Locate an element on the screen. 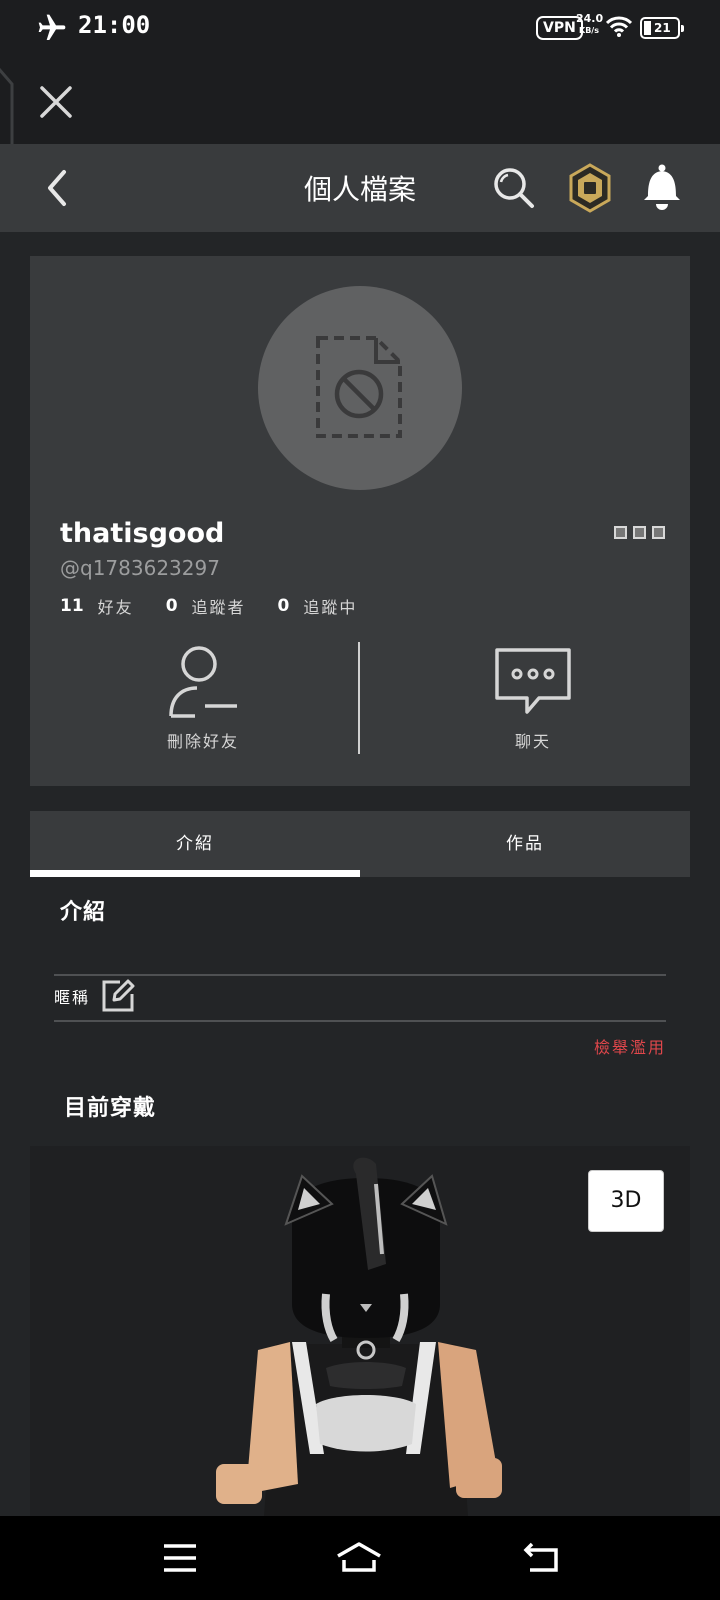  edit-icon is located at coordinates (118, 996).